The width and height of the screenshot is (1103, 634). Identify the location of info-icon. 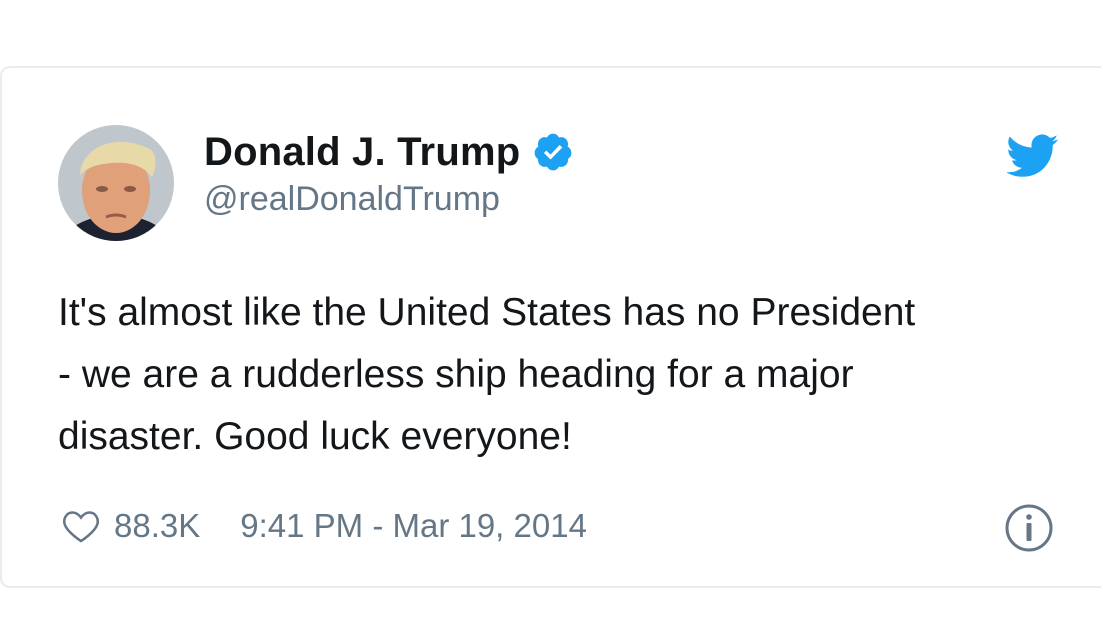
(1029, 528).